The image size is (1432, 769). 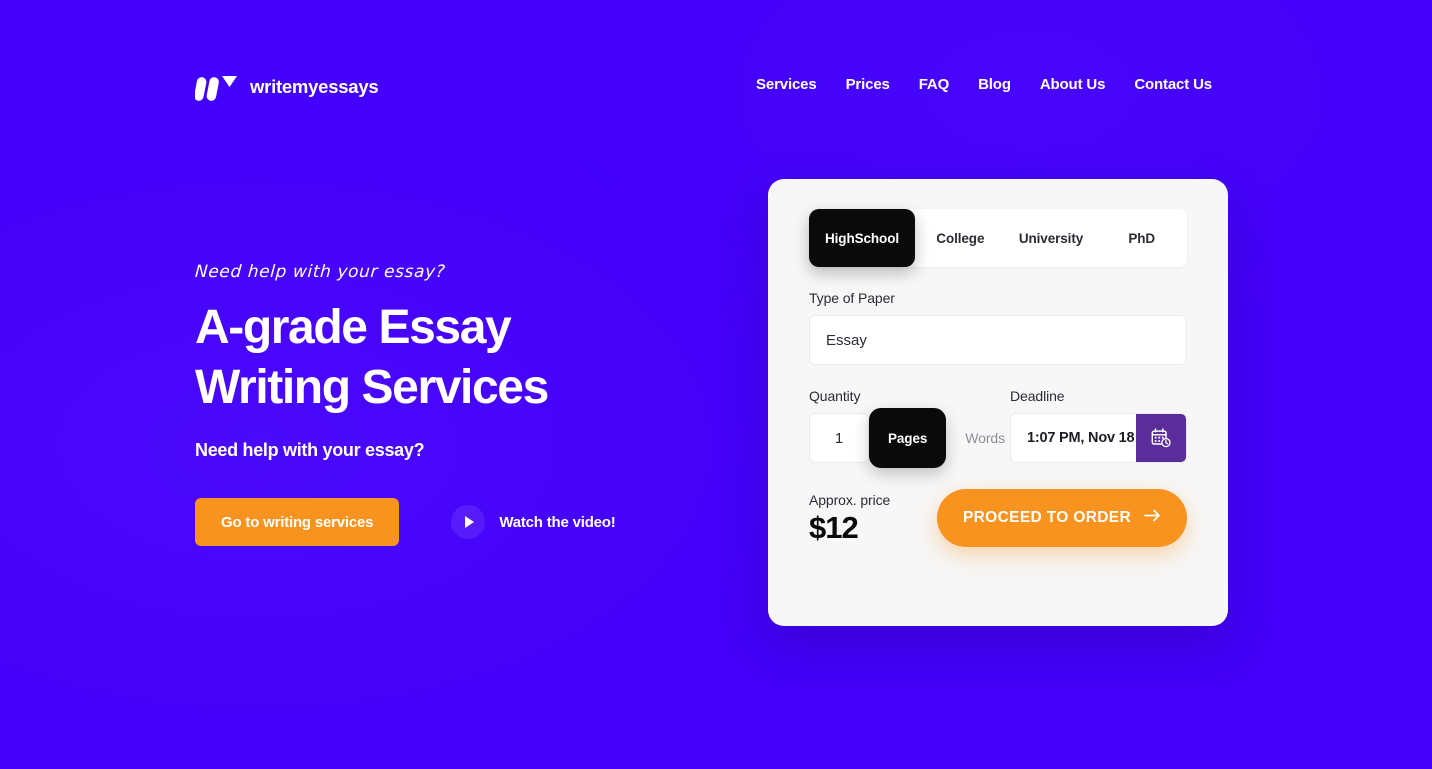 I want to click on quantity-group: Quantity Pages Words, so click(x=907, y=428).